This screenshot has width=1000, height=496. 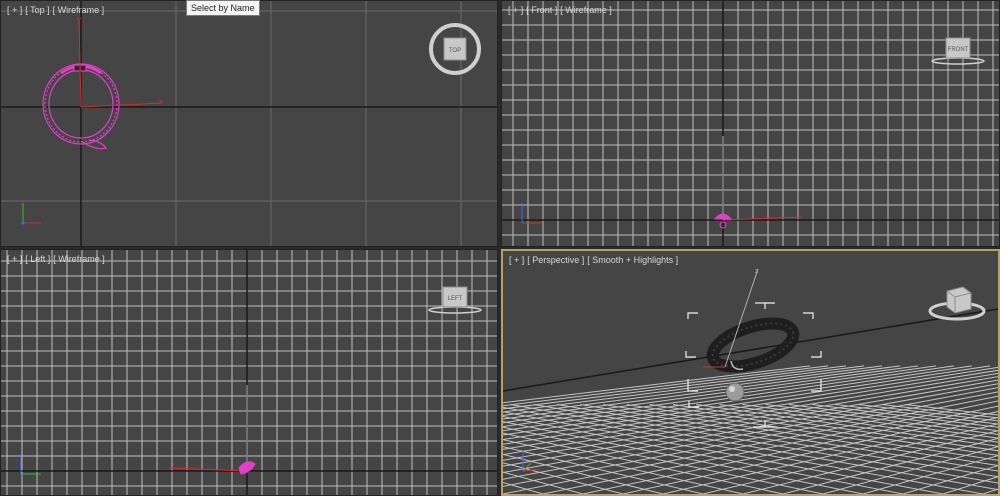 I want to click on select-by-name-tooltip: Select by Name, so click(x=223, y=8).